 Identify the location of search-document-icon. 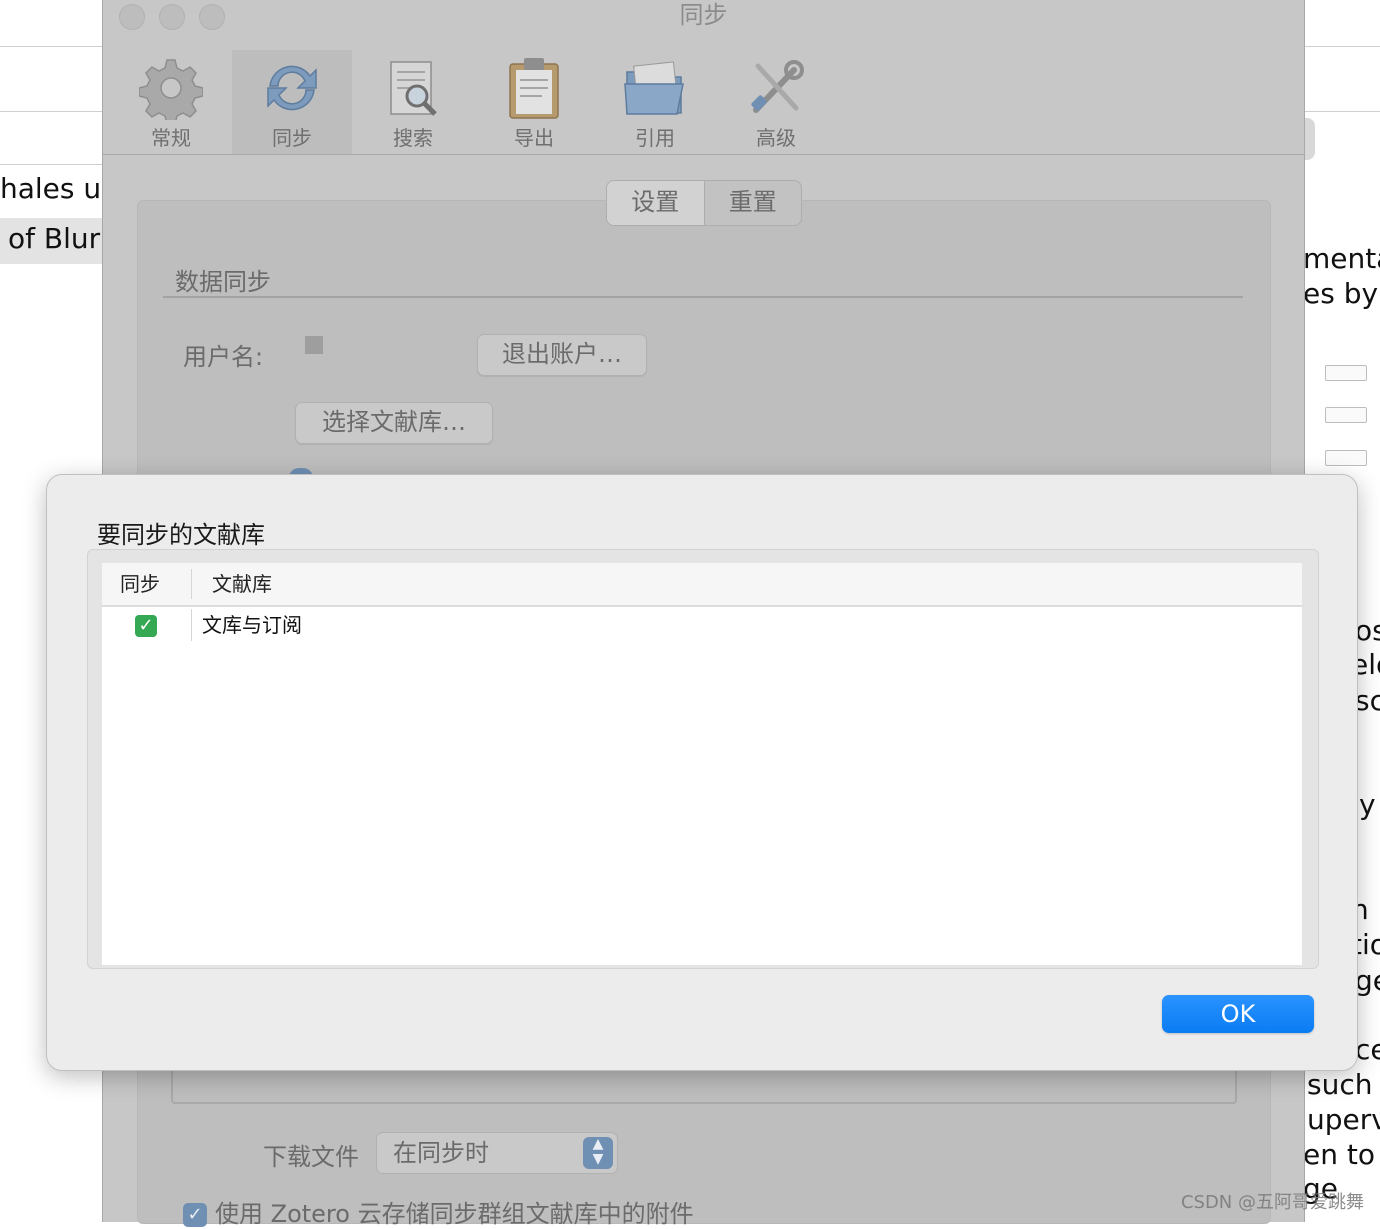
(413, 88).